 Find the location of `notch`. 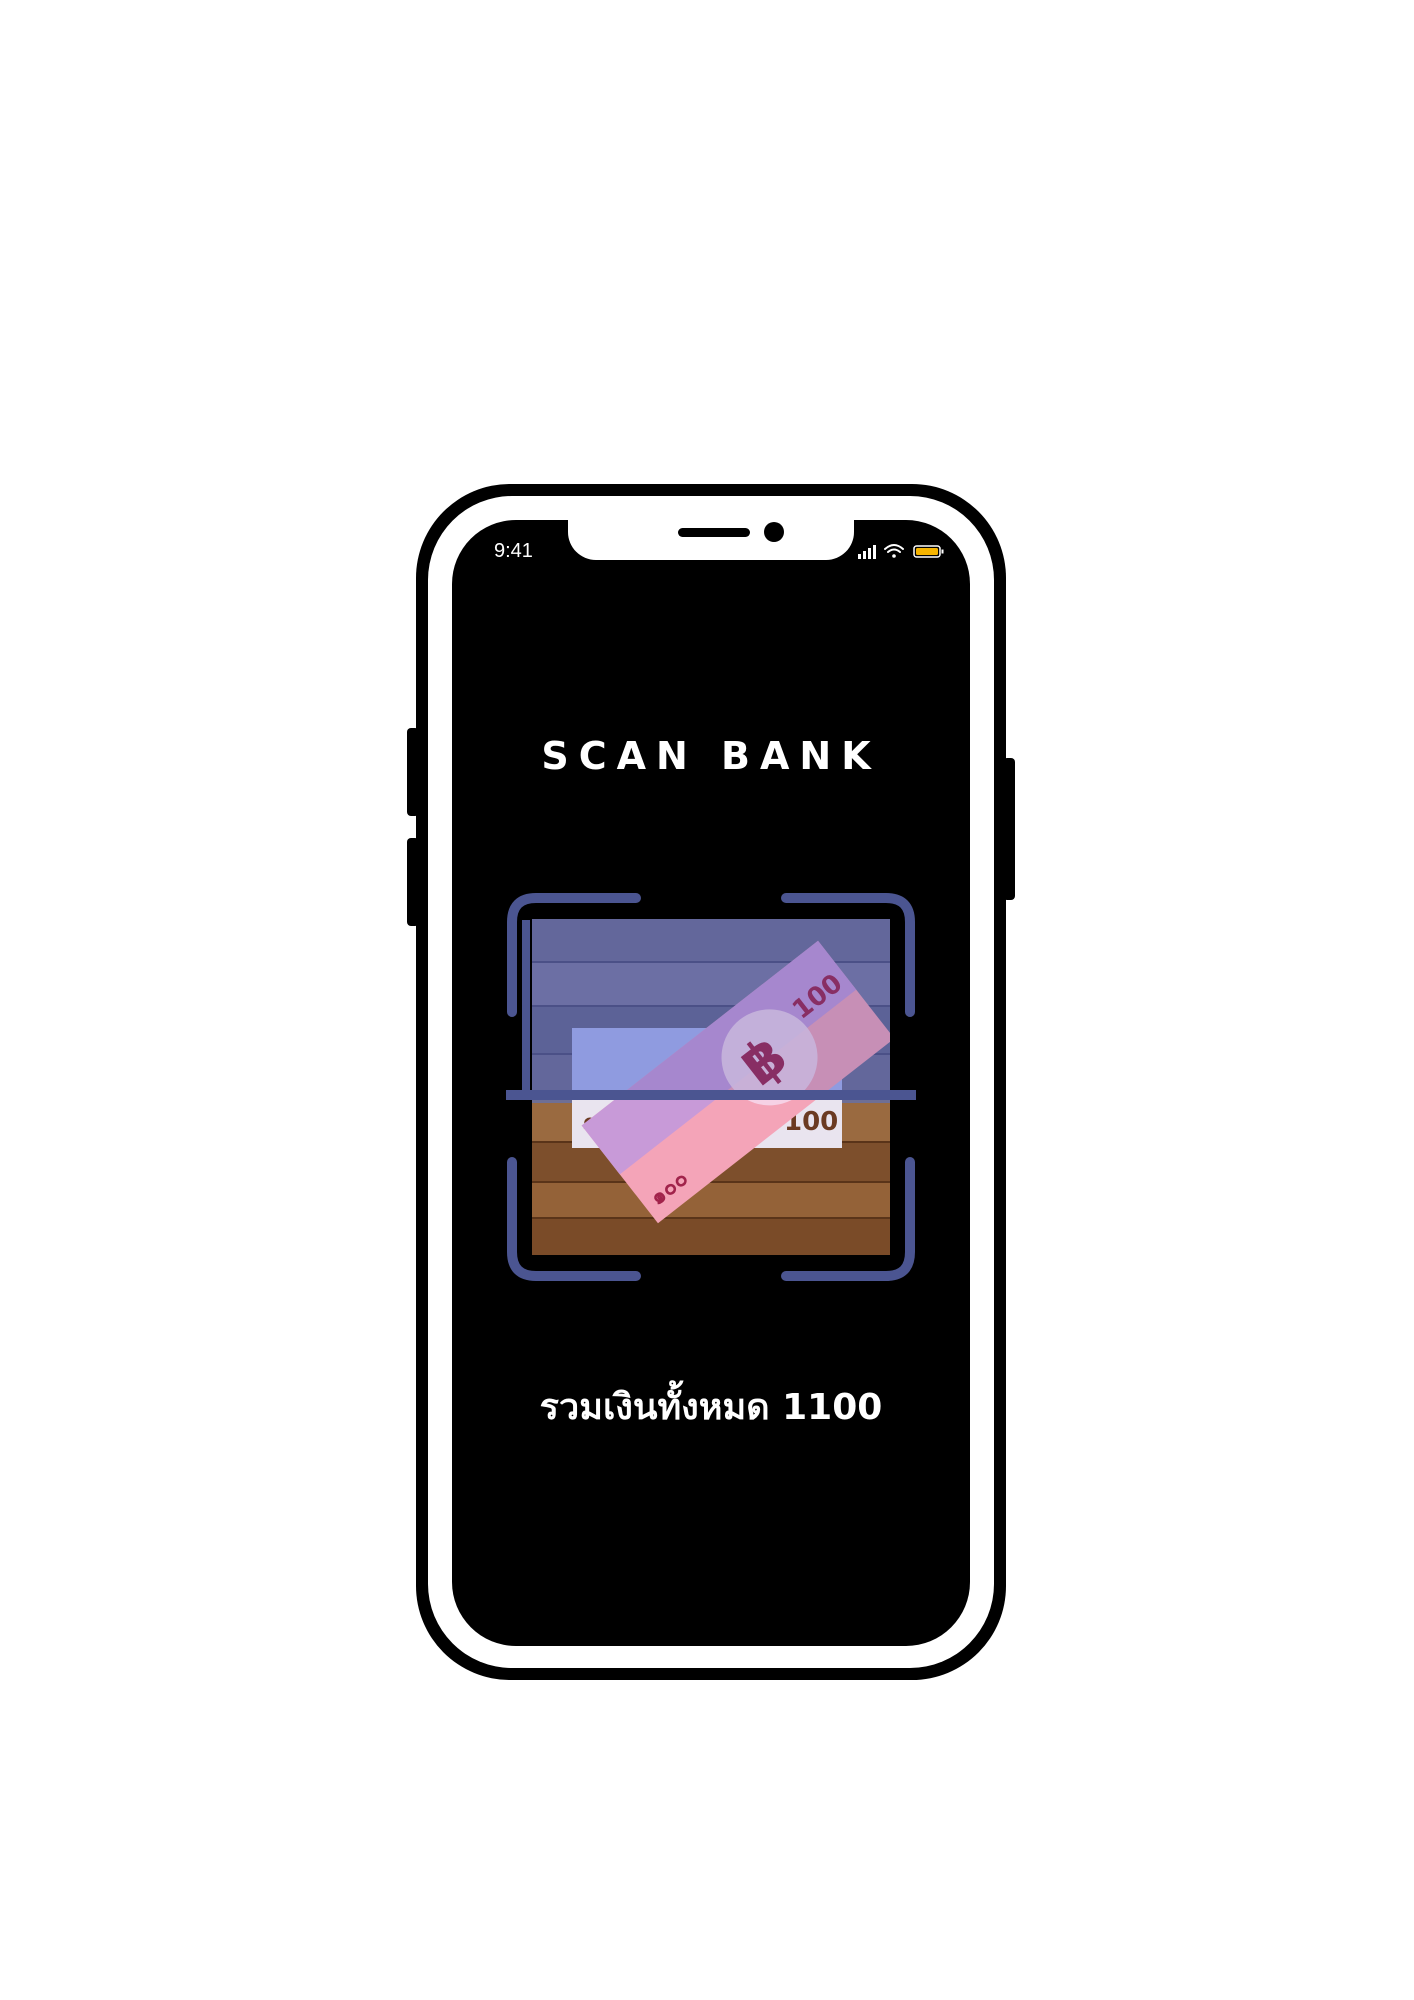

notch is located at coordinates (711, 540).